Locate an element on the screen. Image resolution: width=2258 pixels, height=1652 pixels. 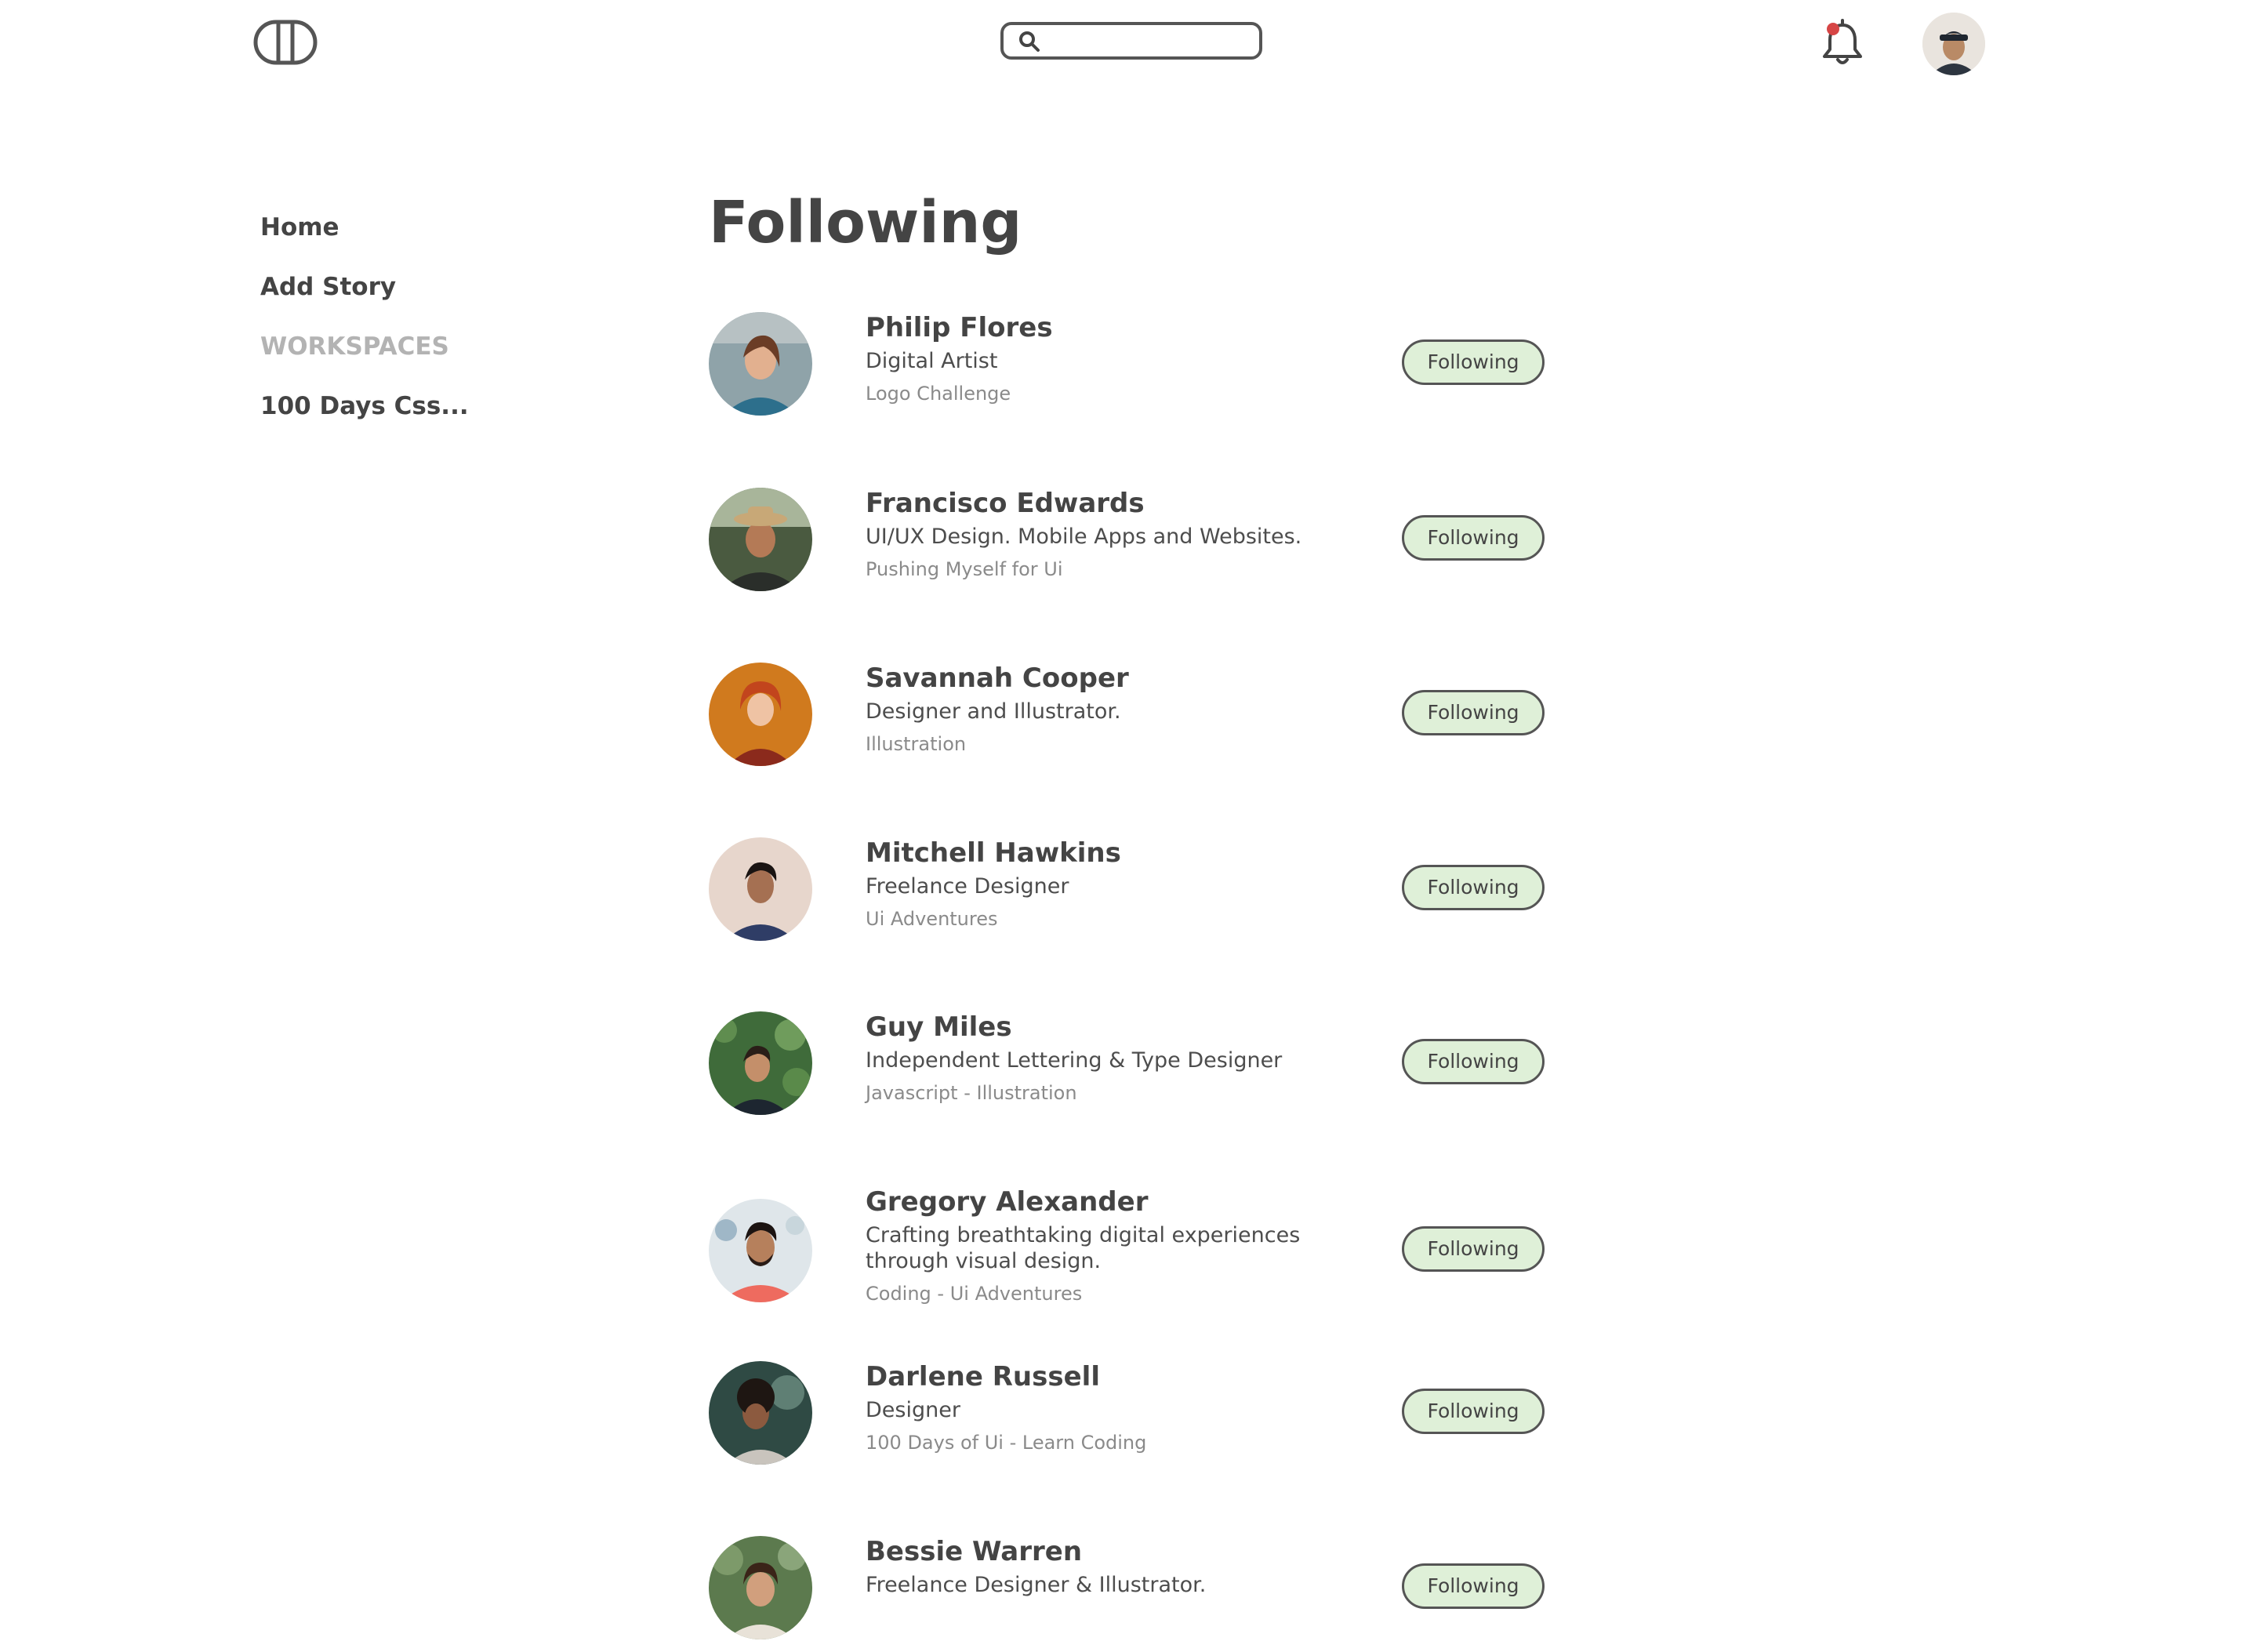
user-name: Mitchell Hawkins is located at coordinates (1085, 853).